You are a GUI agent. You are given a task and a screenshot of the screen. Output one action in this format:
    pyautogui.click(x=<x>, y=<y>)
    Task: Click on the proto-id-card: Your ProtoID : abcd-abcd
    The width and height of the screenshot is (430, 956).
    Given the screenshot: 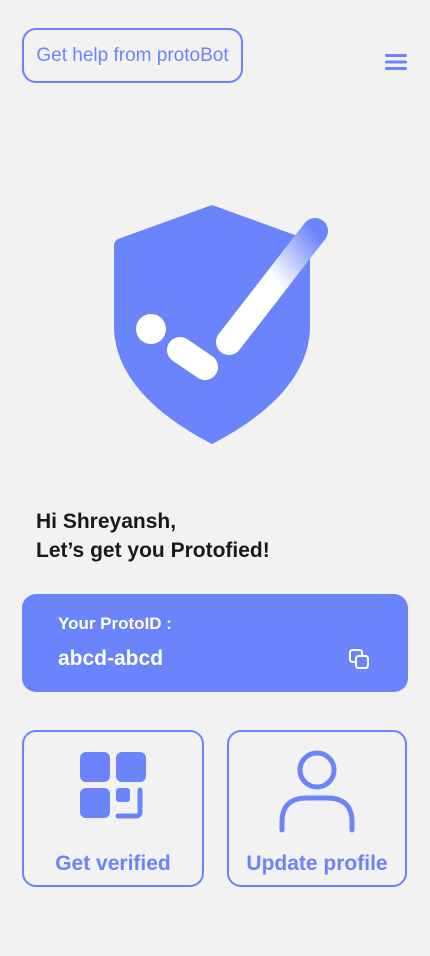 What is the action you would take?
    pyautogui.click(x=215, y=643)
    